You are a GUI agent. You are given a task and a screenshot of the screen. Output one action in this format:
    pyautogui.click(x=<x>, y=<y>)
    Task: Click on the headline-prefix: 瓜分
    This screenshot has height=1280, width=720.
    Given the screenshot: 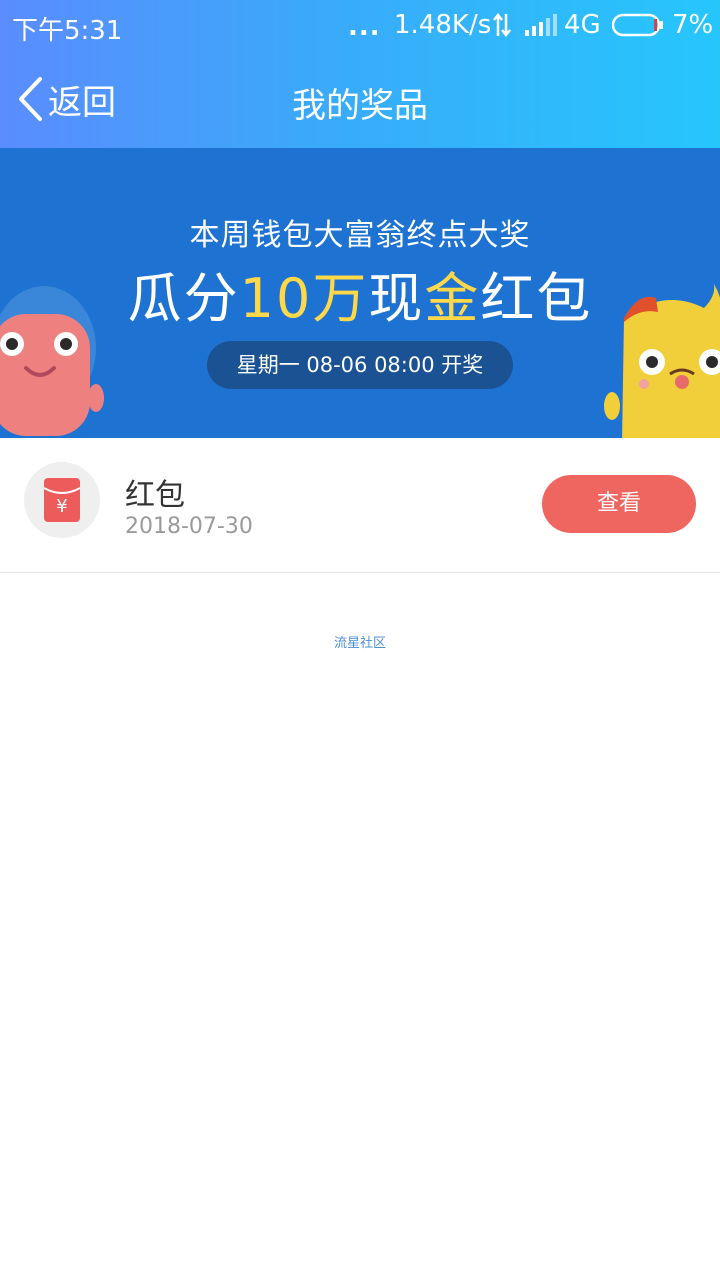 What is the action you would take?
    pyautogui.click(x=183, y=298)
    